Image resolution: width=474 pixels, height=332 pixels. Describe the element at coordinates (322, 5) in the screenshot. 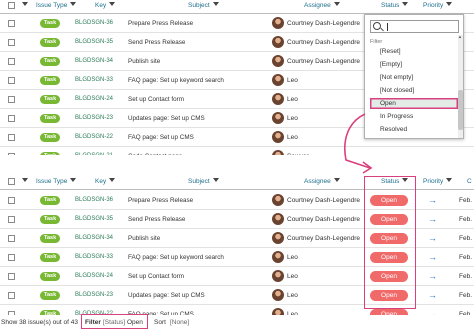

I see `column-assignee: Assignee` at that location.